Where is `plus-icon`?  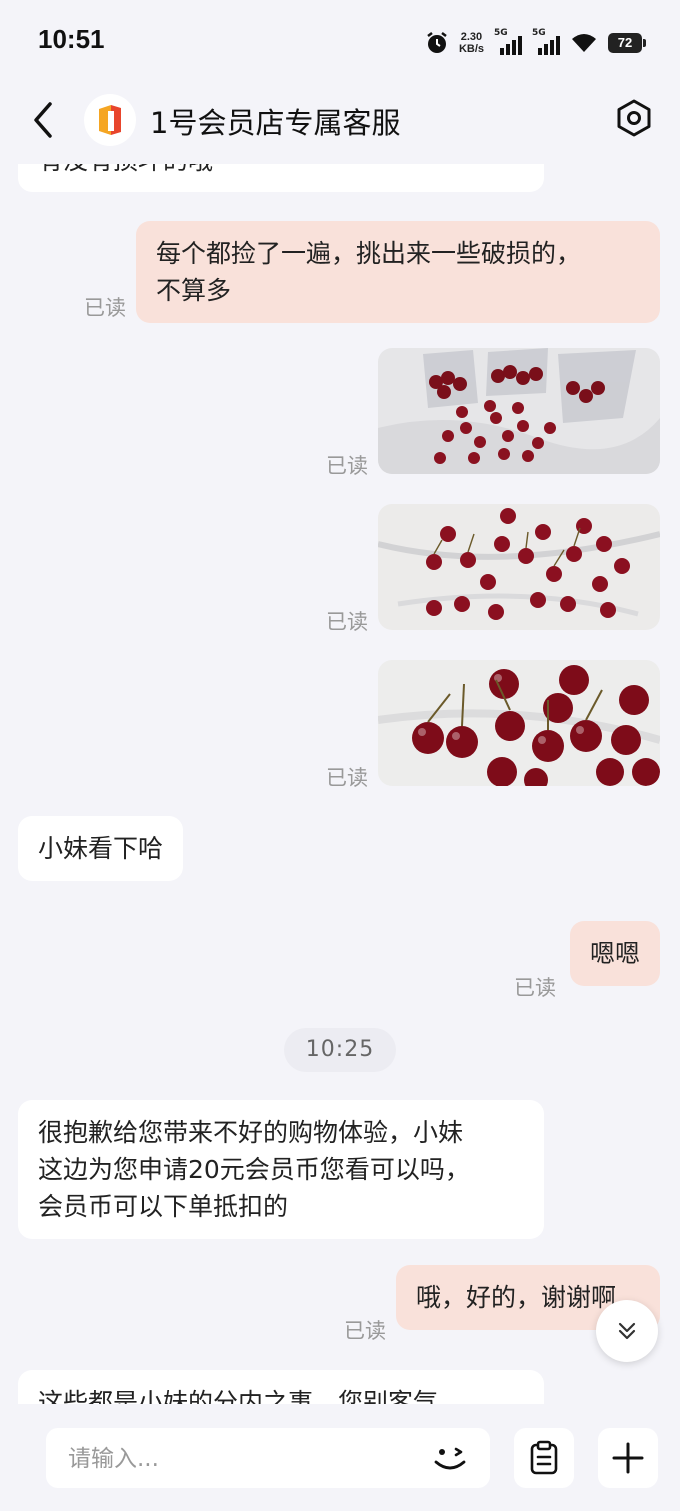 plus-icon is located at coordinates (628, 1458).